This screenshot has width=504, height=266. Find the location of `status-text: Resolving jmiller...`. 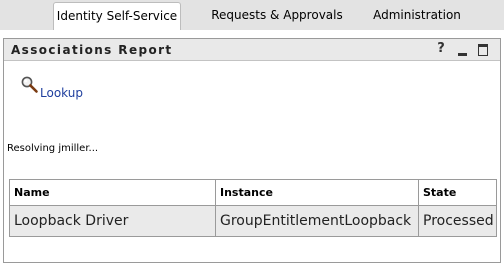

status-text: Resolving jmiller... is located at coordinates (53, 148).